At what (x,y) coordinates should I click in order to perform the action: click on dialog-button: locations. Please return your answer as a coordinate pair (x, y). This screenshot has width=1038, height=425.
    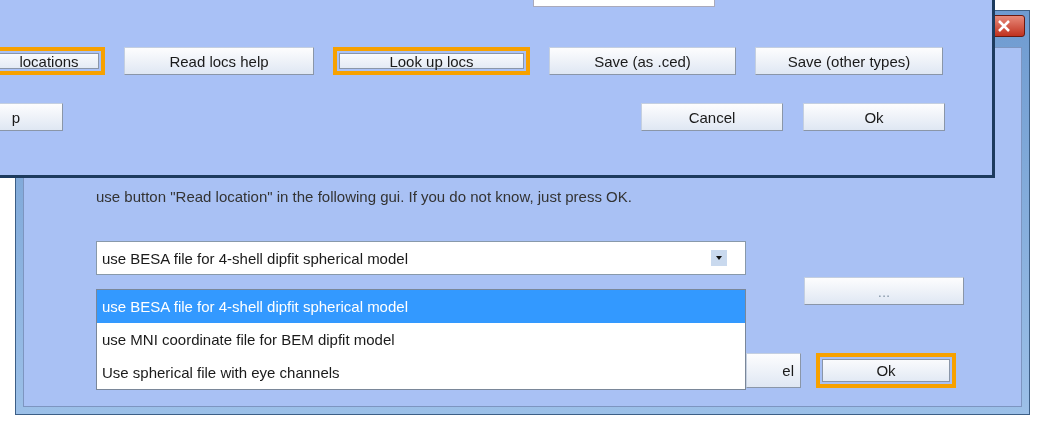
    Looking at the image, I should click on (52, 61).